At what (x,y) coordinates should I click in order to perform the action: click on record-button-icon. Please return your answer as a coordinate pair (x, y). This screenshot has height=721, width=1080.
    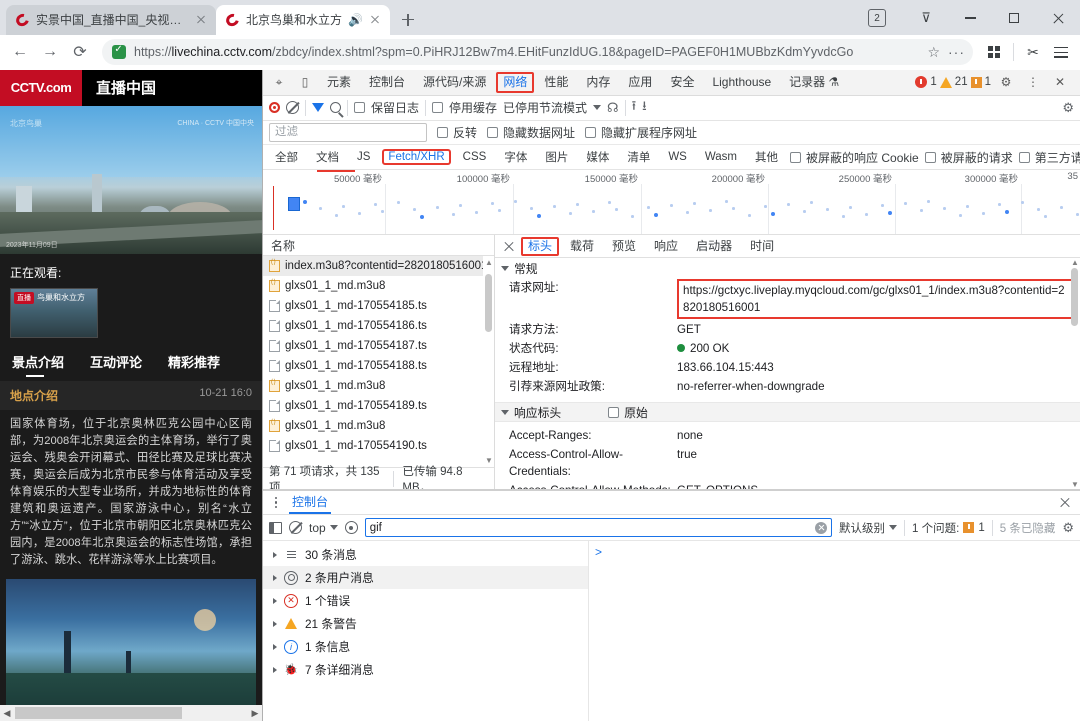
    Looking at the image, I should click on (274, 108).